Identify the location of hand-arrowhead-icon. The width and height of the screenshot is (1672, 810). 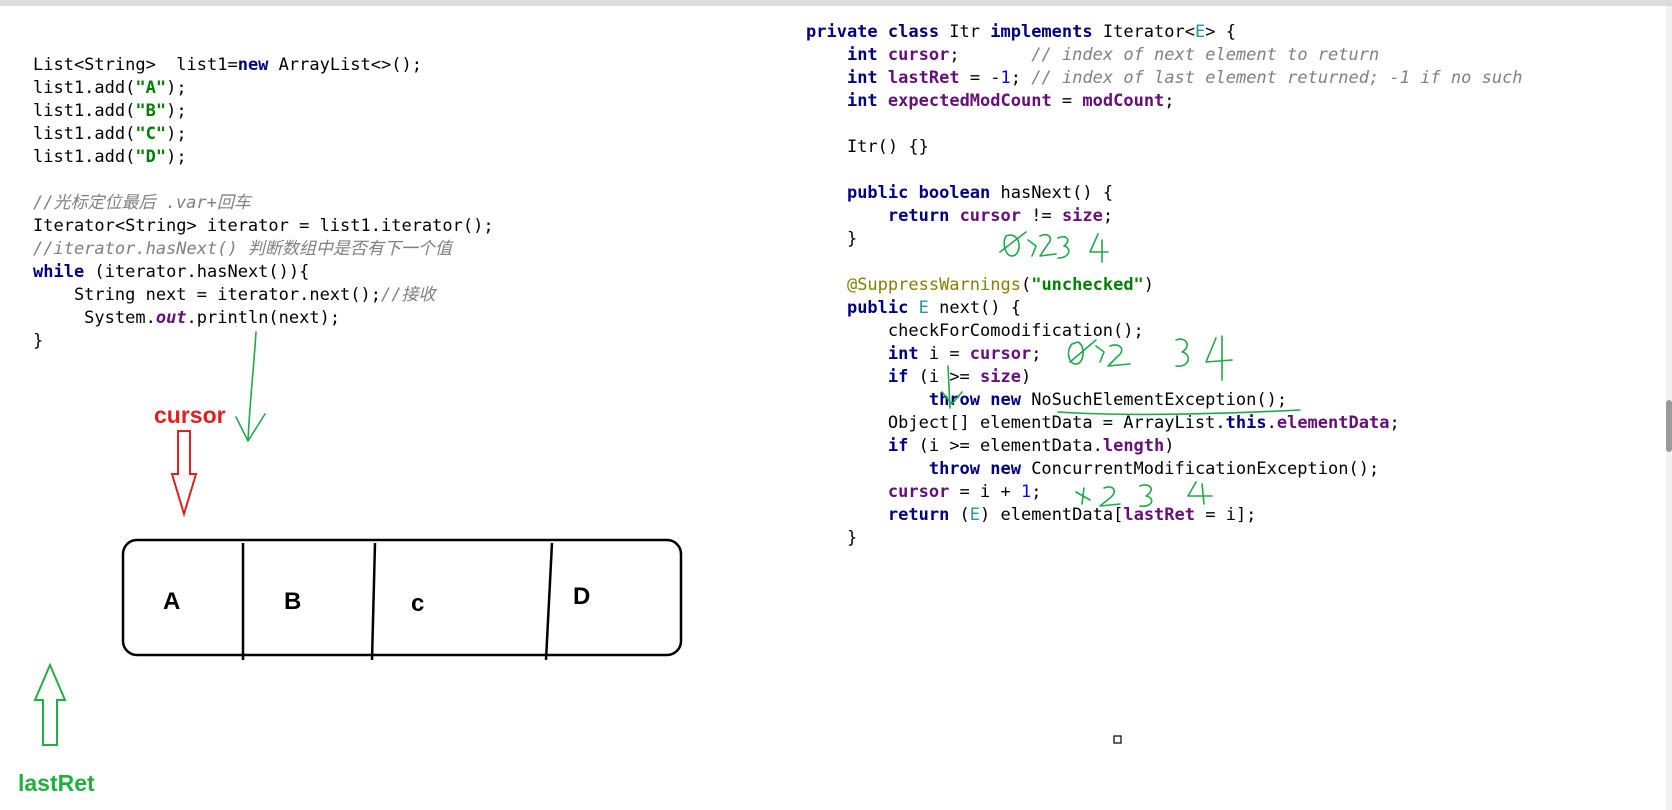
(250, 427).